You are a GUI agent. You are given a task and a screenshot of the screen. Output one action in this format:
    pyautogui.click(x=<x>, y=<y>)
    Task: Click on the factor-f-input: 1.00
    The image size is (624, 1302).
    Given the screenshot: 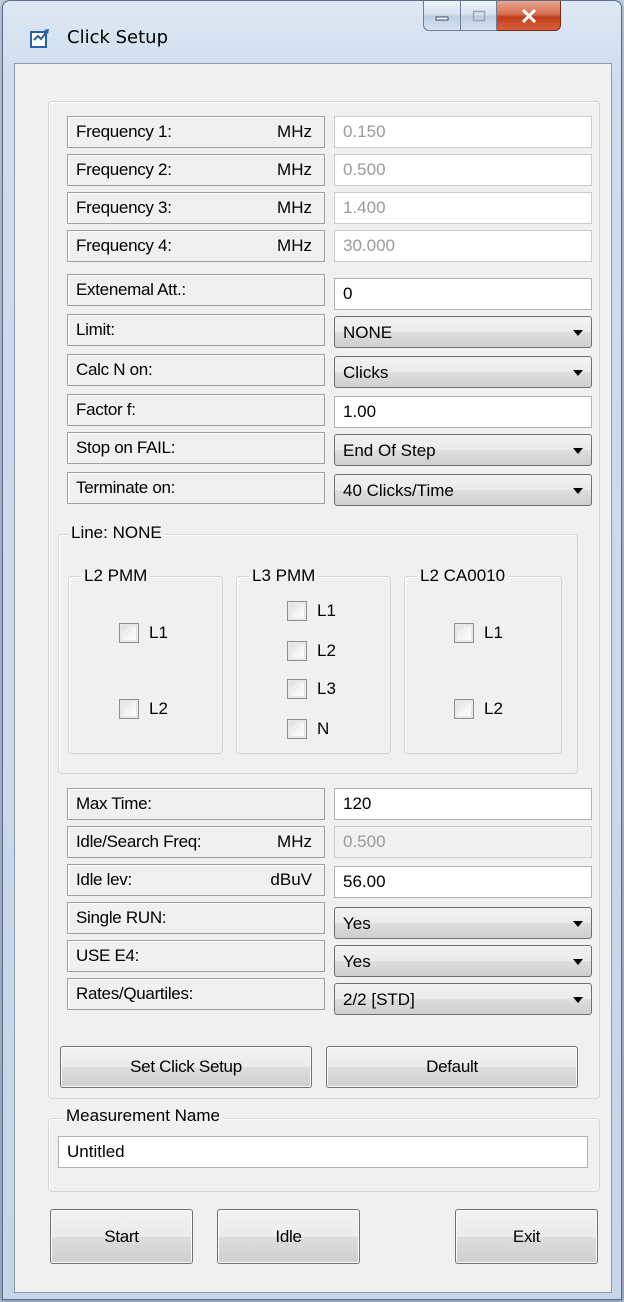 What is the action you would take?
    pyautogui.click(x=463, y=412)
    